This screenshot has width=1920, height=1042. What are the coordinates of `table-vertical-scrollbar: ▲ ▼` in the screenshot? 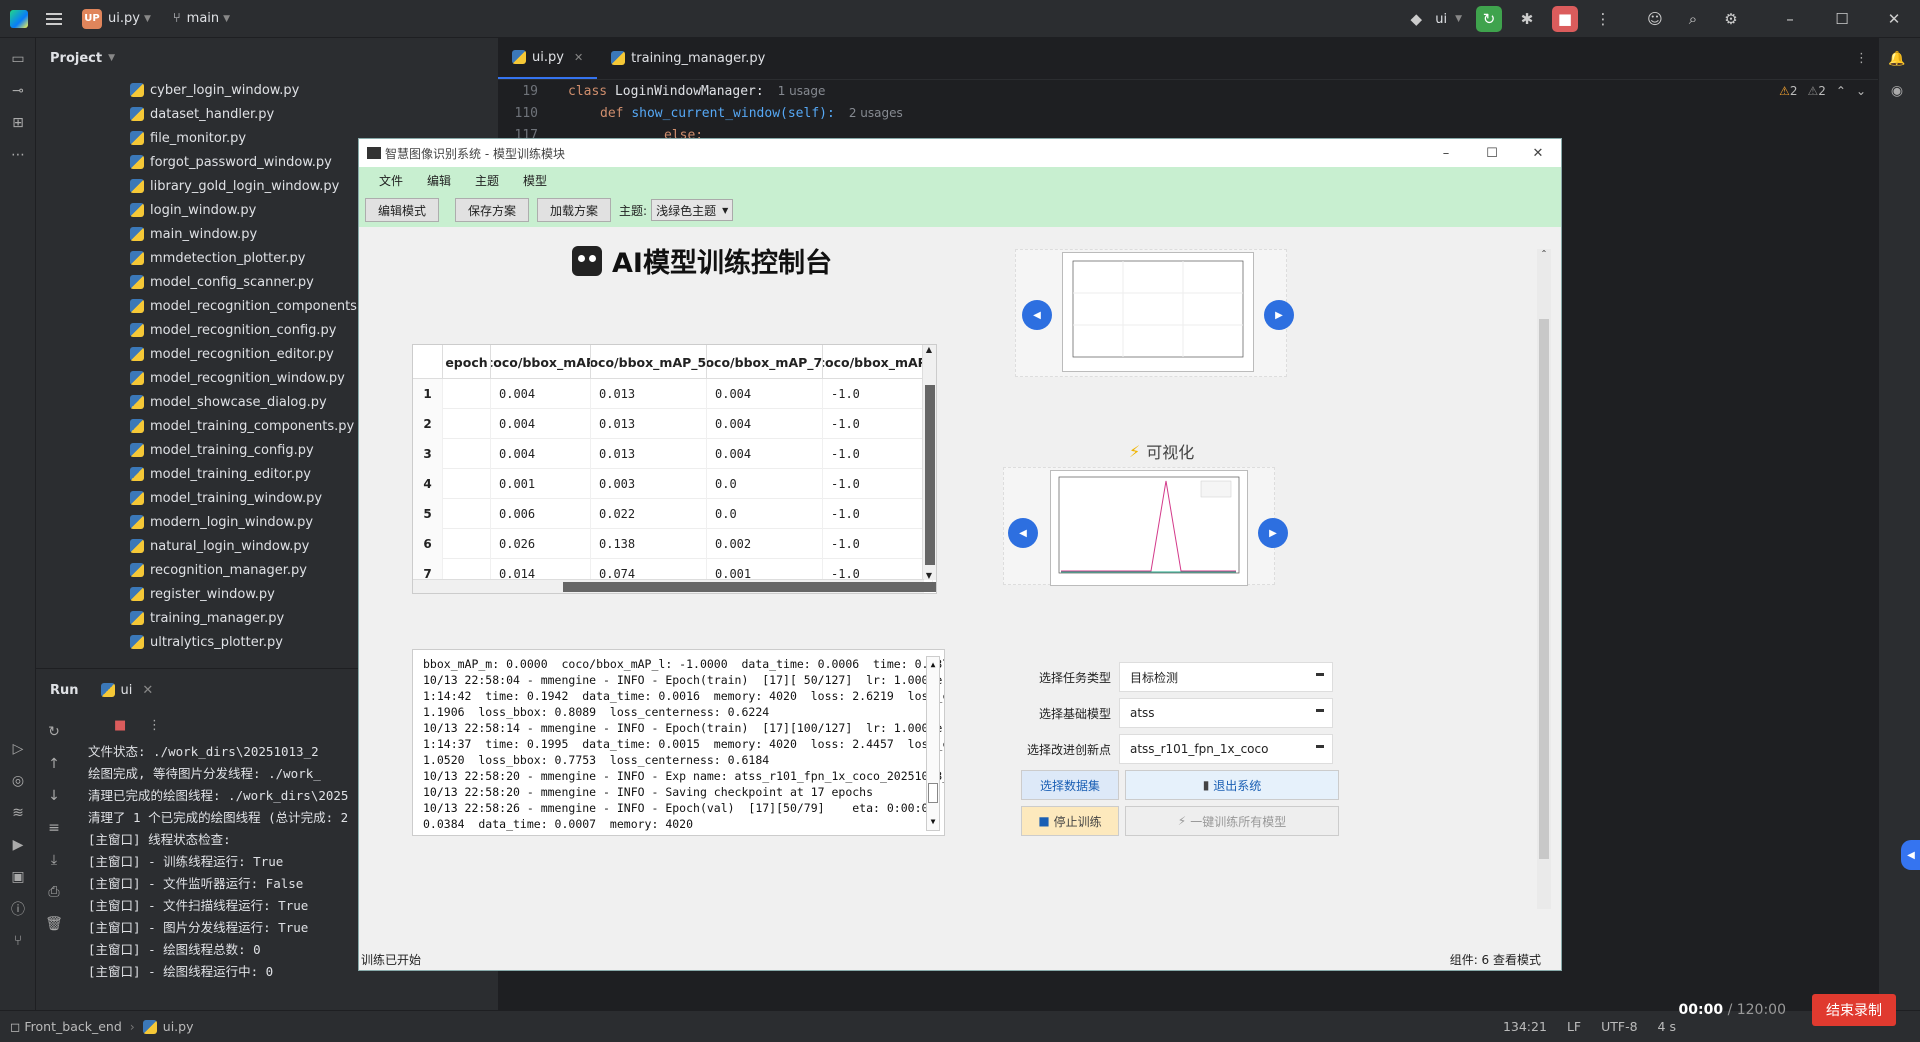 It's located at (929, 462).